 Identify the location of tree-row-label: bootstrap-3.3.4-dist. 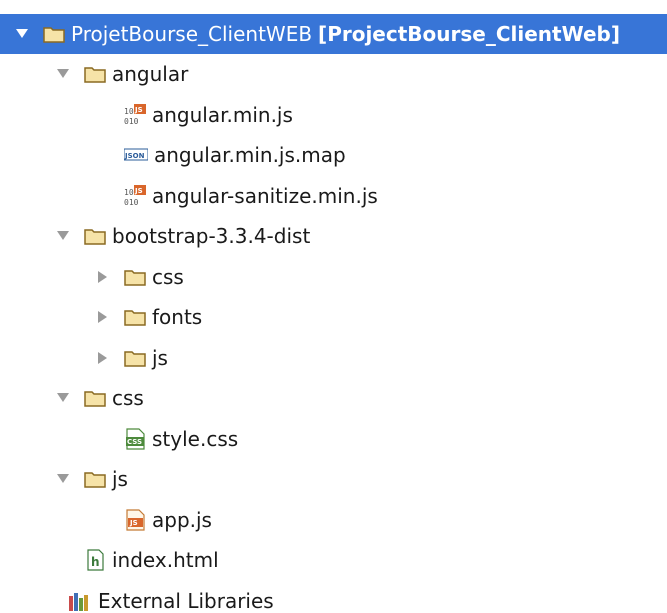
(211, 236).